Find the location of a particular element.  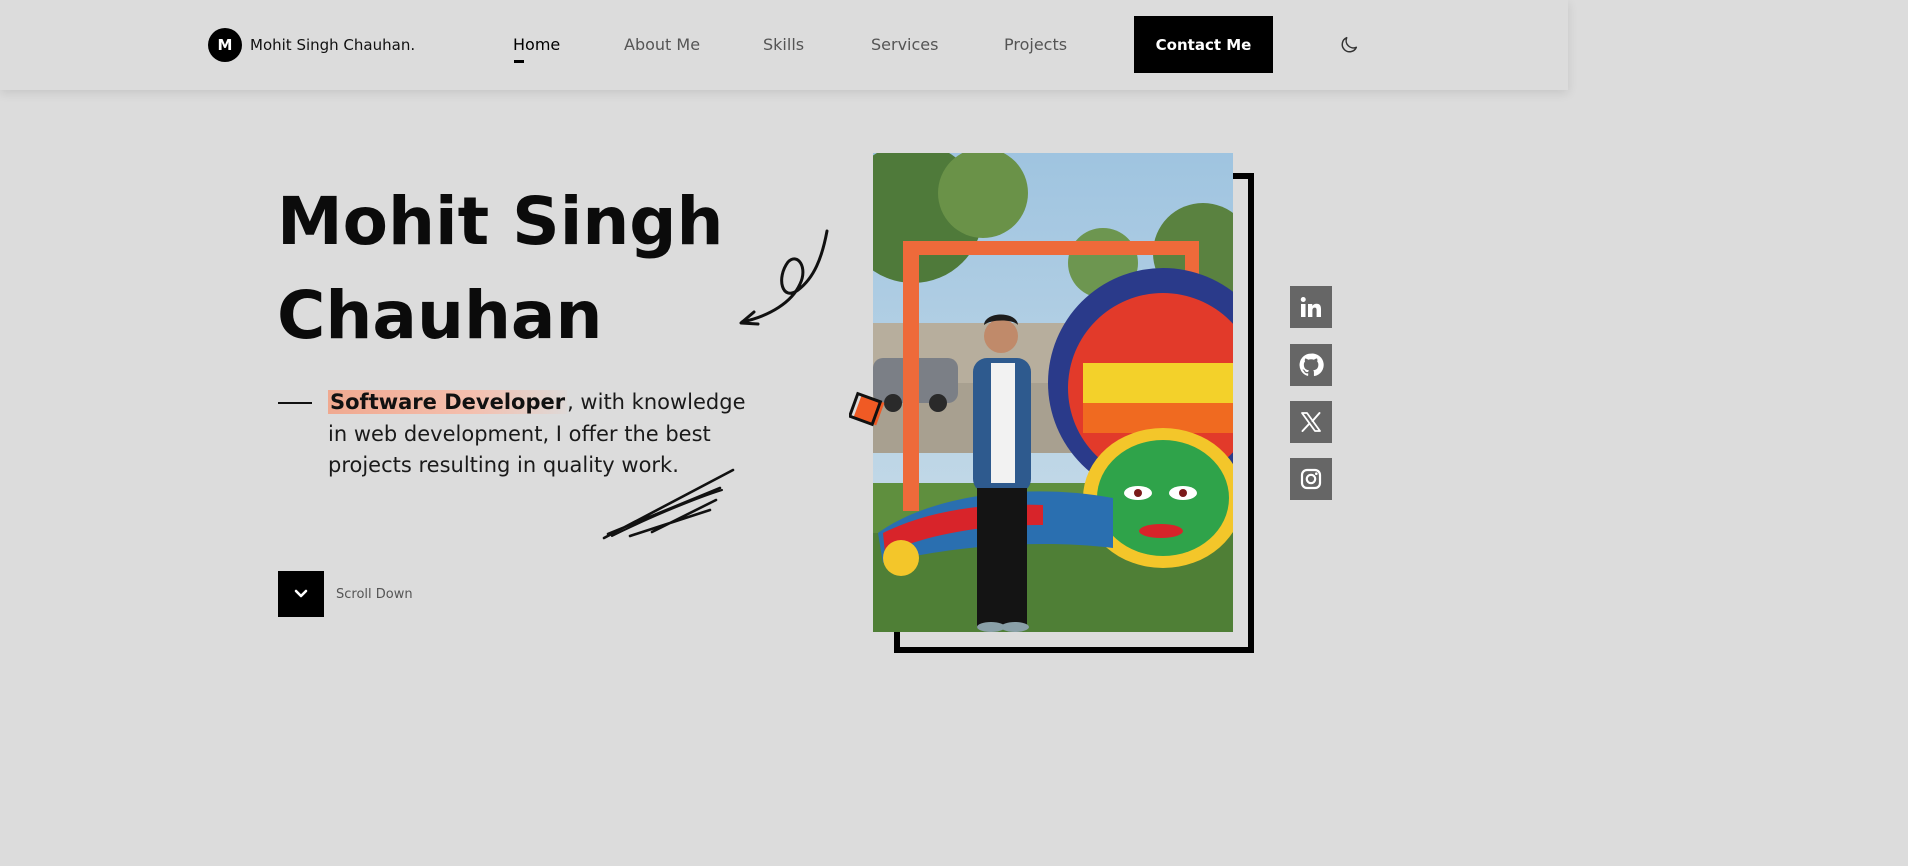

linkedin-icon is located at coordinates (1310, 307).